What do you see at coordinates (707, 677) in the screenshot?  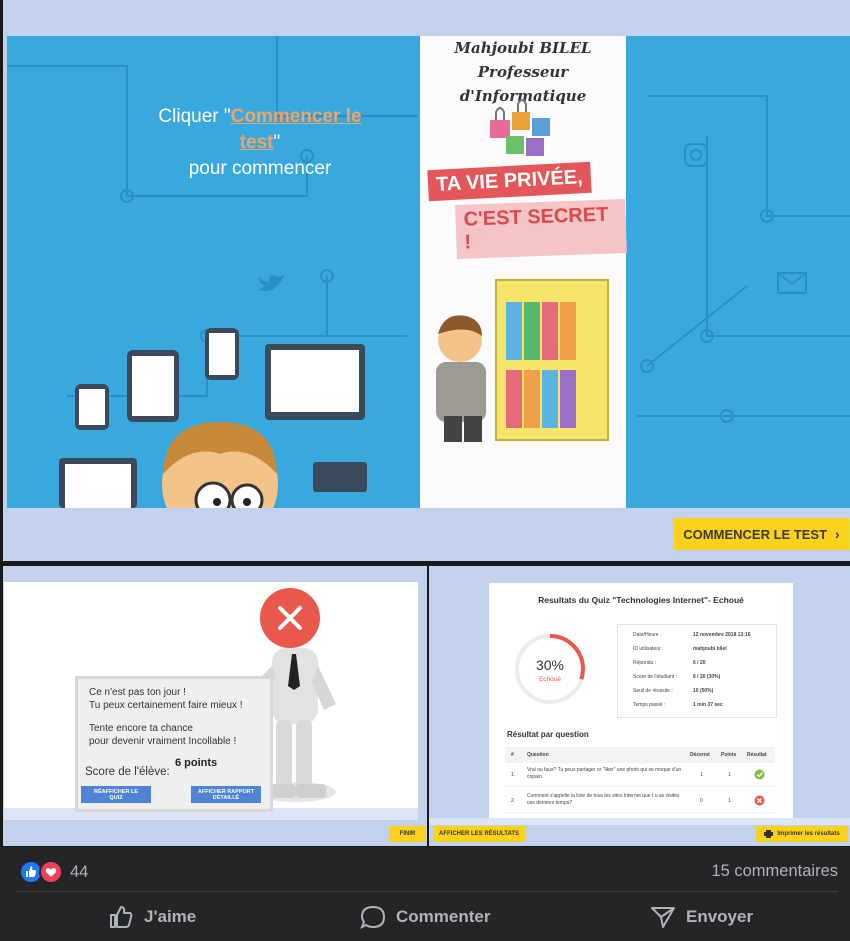 I see `detail-value: 6 / 20 (30%)` at bounding box center [707, 677].